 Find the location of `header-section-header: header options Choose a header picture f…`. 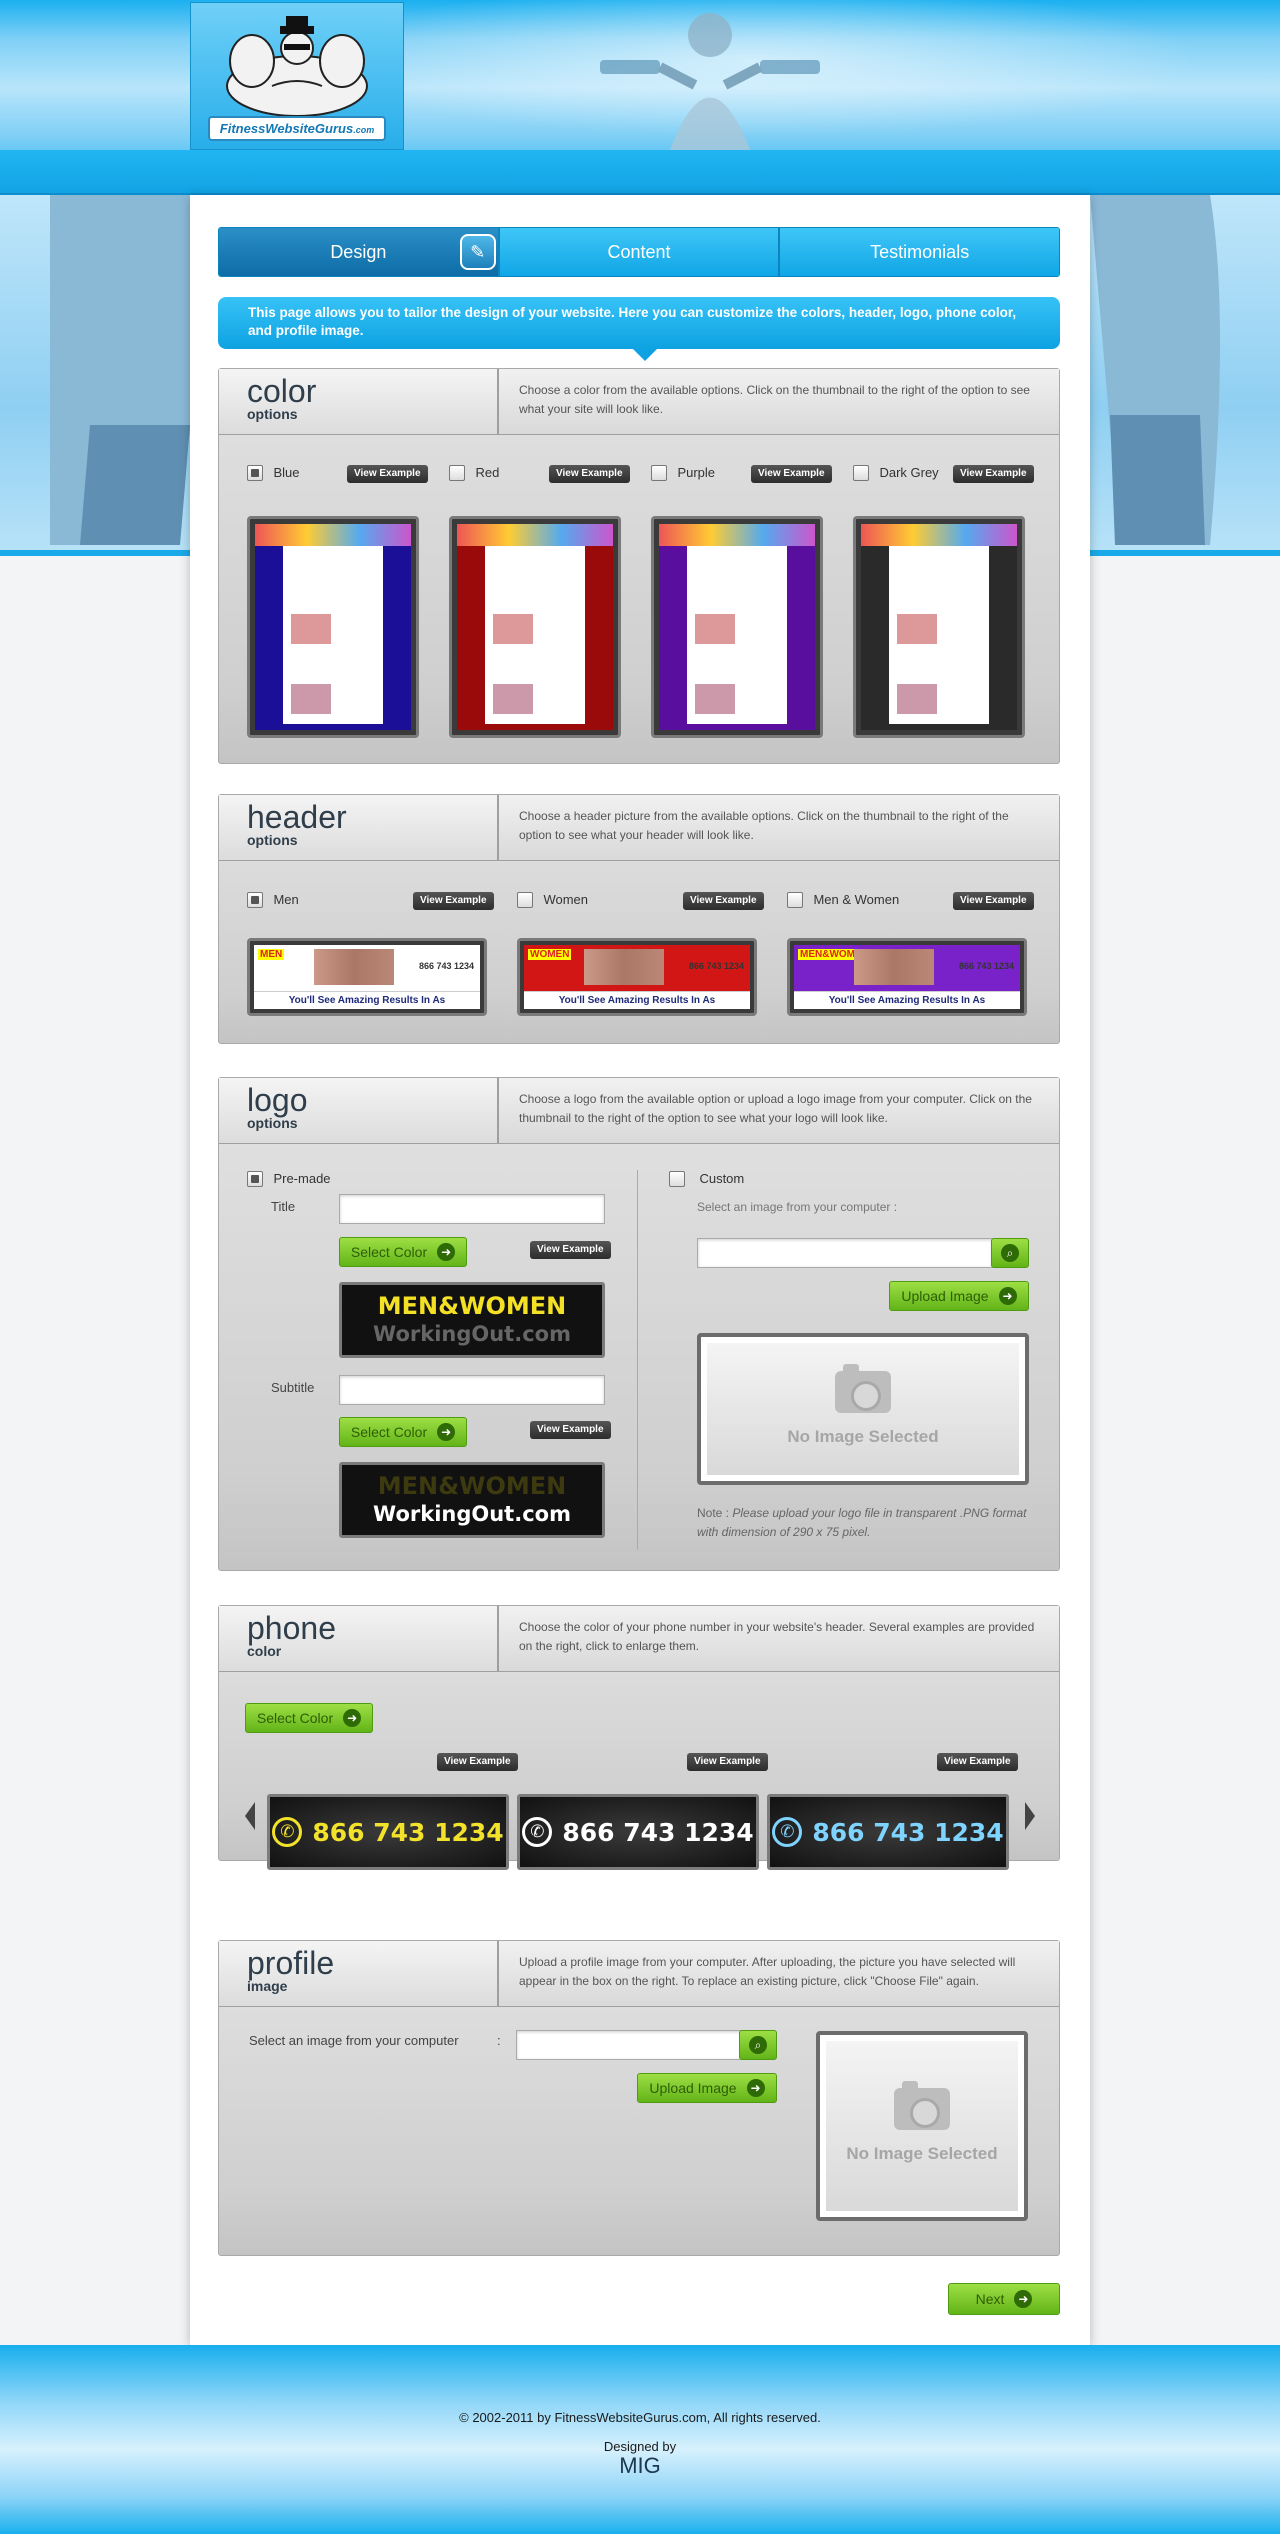

header-section-header: header options Choose a header picture f… is located at coordinates (639, 828).